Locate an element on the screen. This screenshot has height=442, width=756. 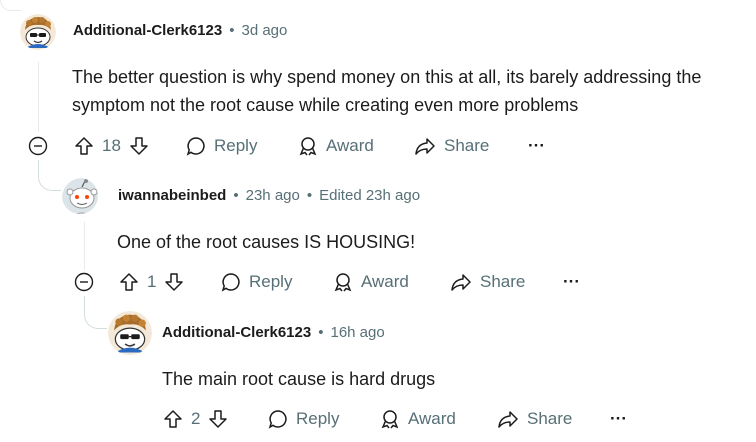
timestamp: 3d ago is located at coordinates (264, 30).